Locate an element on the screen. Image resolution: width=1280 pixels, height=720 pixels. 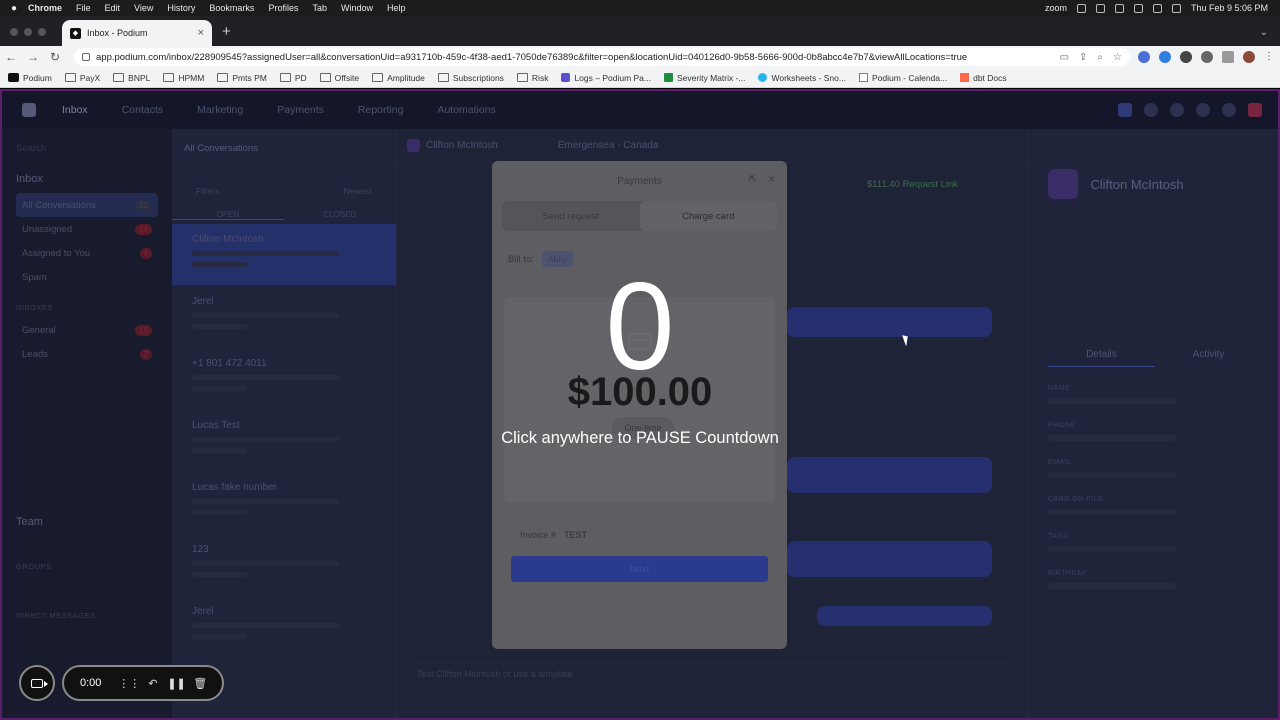
sidebar-search-input: Search is located at coordinates (87, 151).